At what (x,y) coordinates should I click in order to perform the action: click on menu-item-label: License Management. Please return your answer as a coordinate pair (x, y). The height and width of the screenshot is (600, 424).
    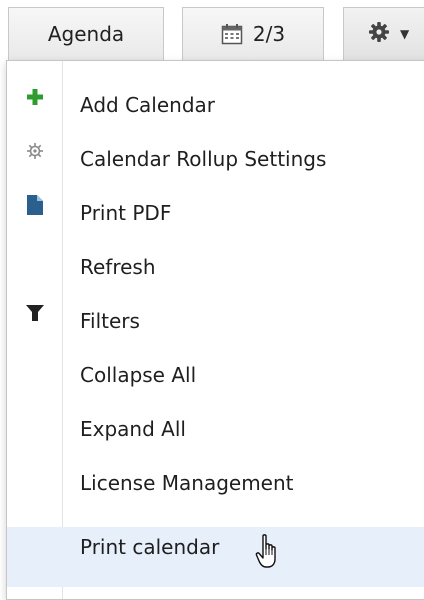
    Looking at the image, I should click on (187, 483).